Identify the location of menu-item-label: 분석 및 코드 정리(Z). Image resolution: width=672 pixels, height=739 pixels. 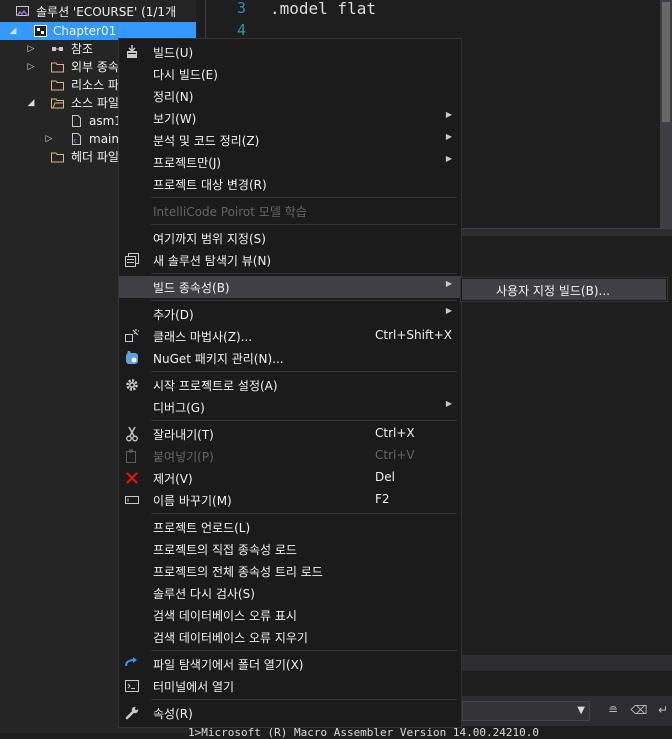
(206, 141).